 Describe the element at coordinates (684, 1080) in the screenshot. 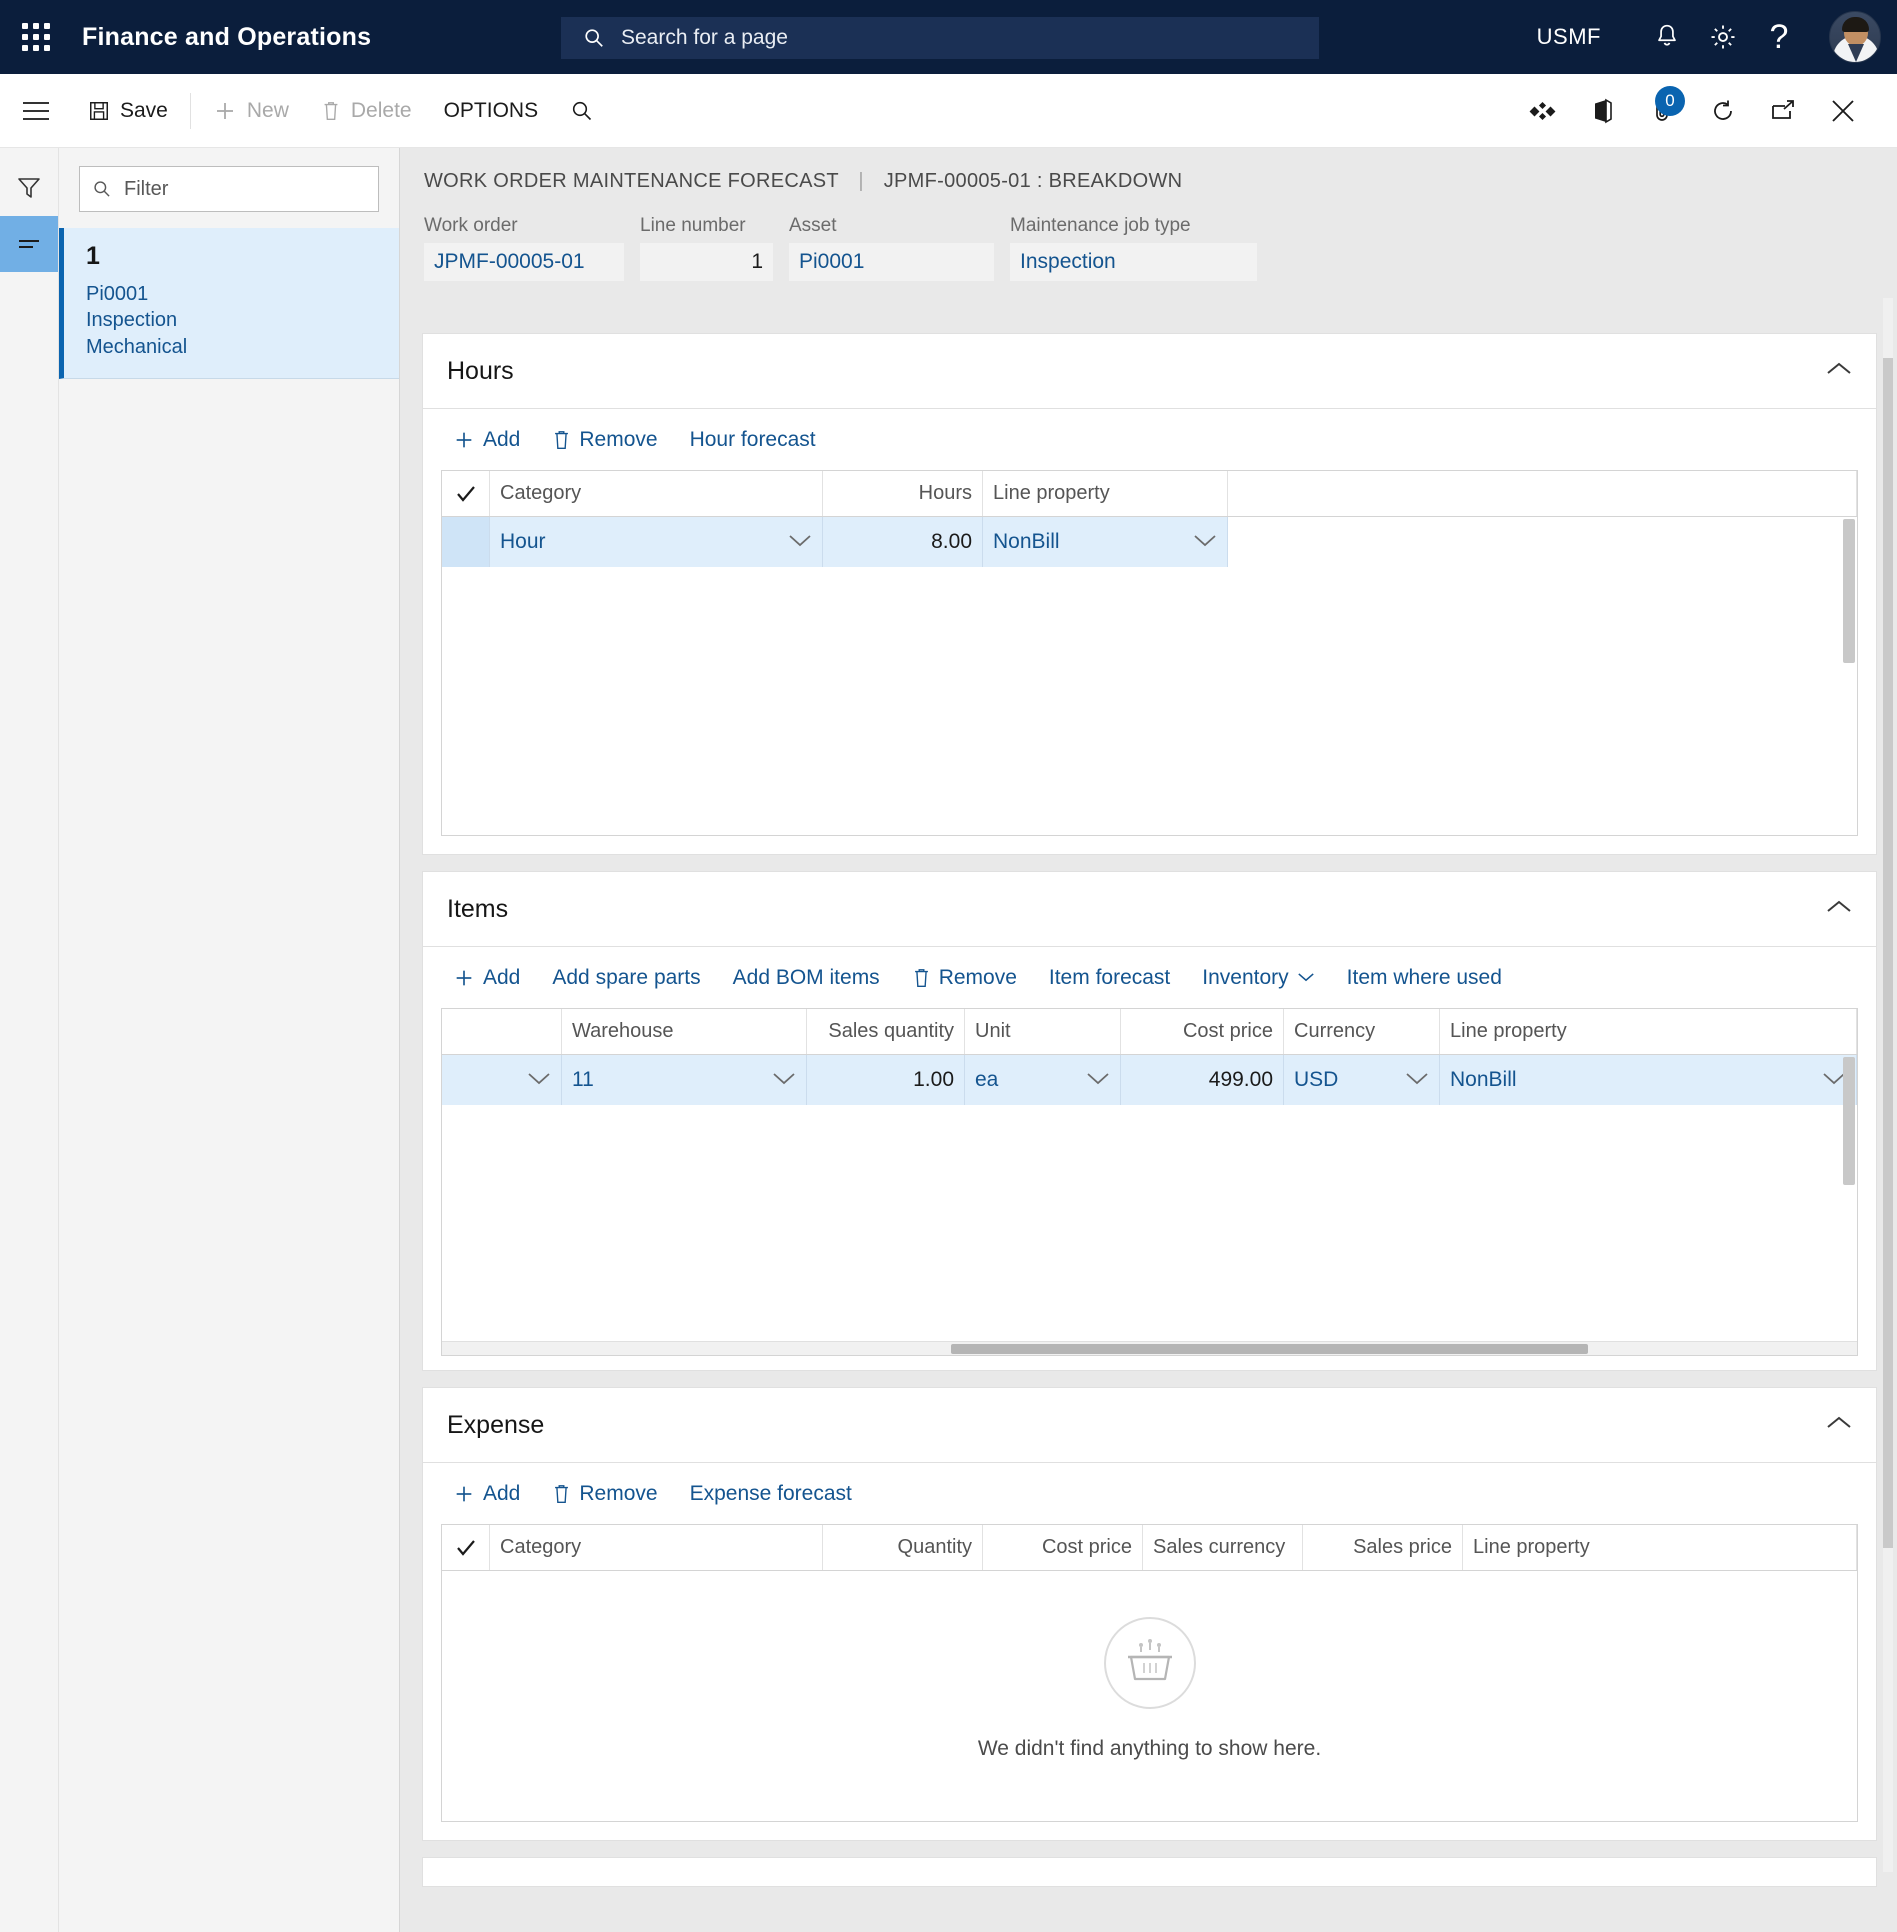

I see `items-cell-warehouse: 11` at that location.